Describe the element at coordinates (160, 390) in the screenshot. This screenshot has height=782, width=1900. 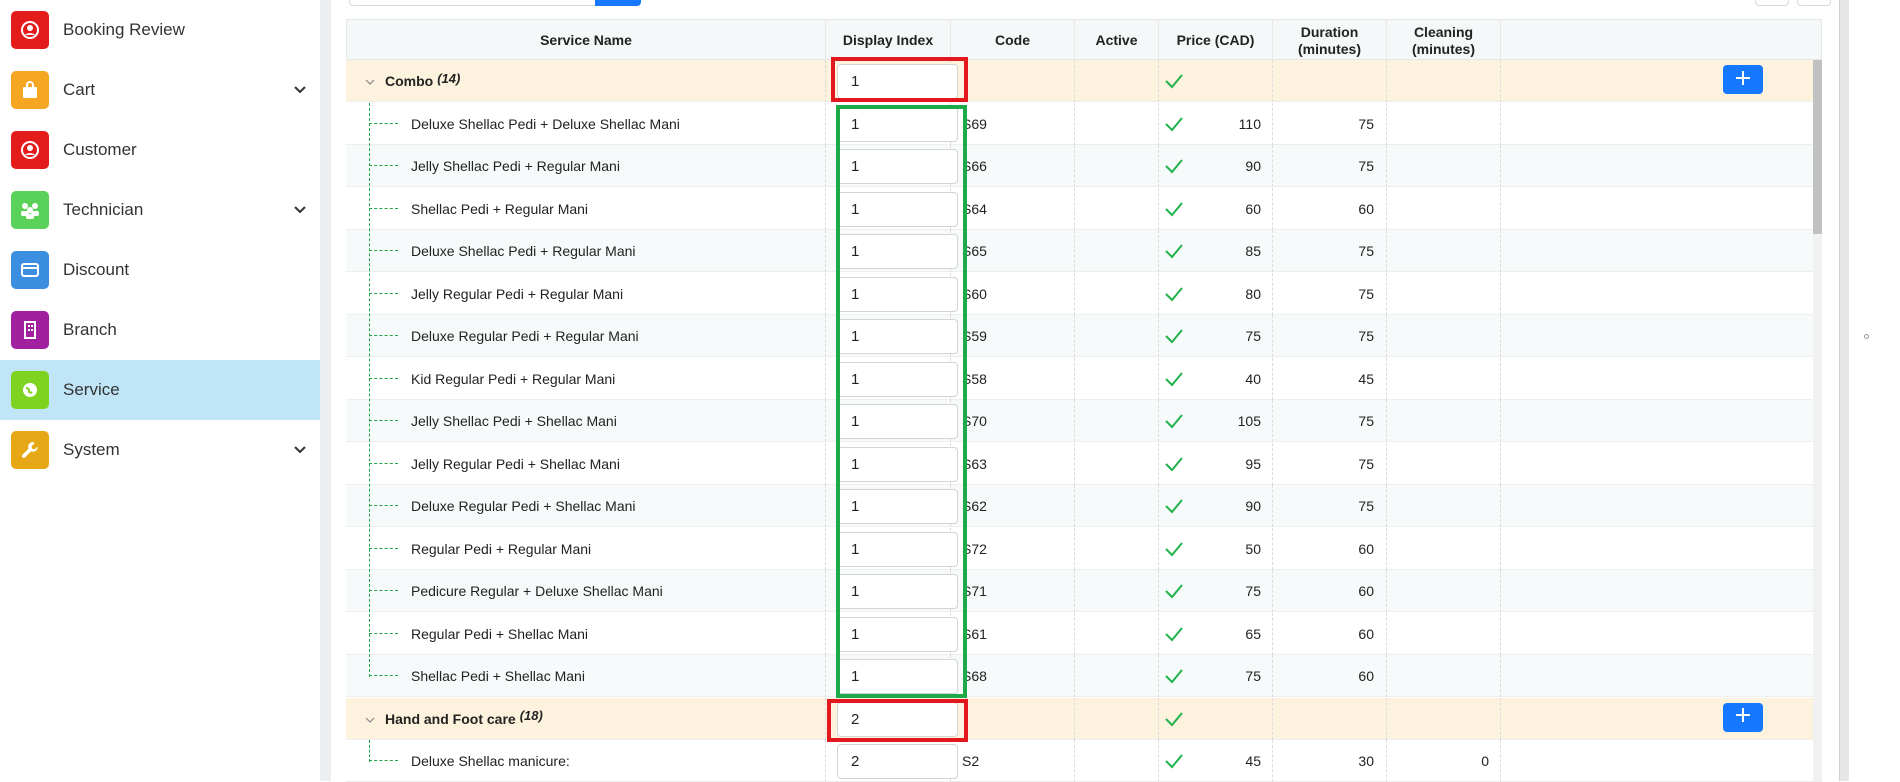
I see `sidebar-item-service: Service` at that location.